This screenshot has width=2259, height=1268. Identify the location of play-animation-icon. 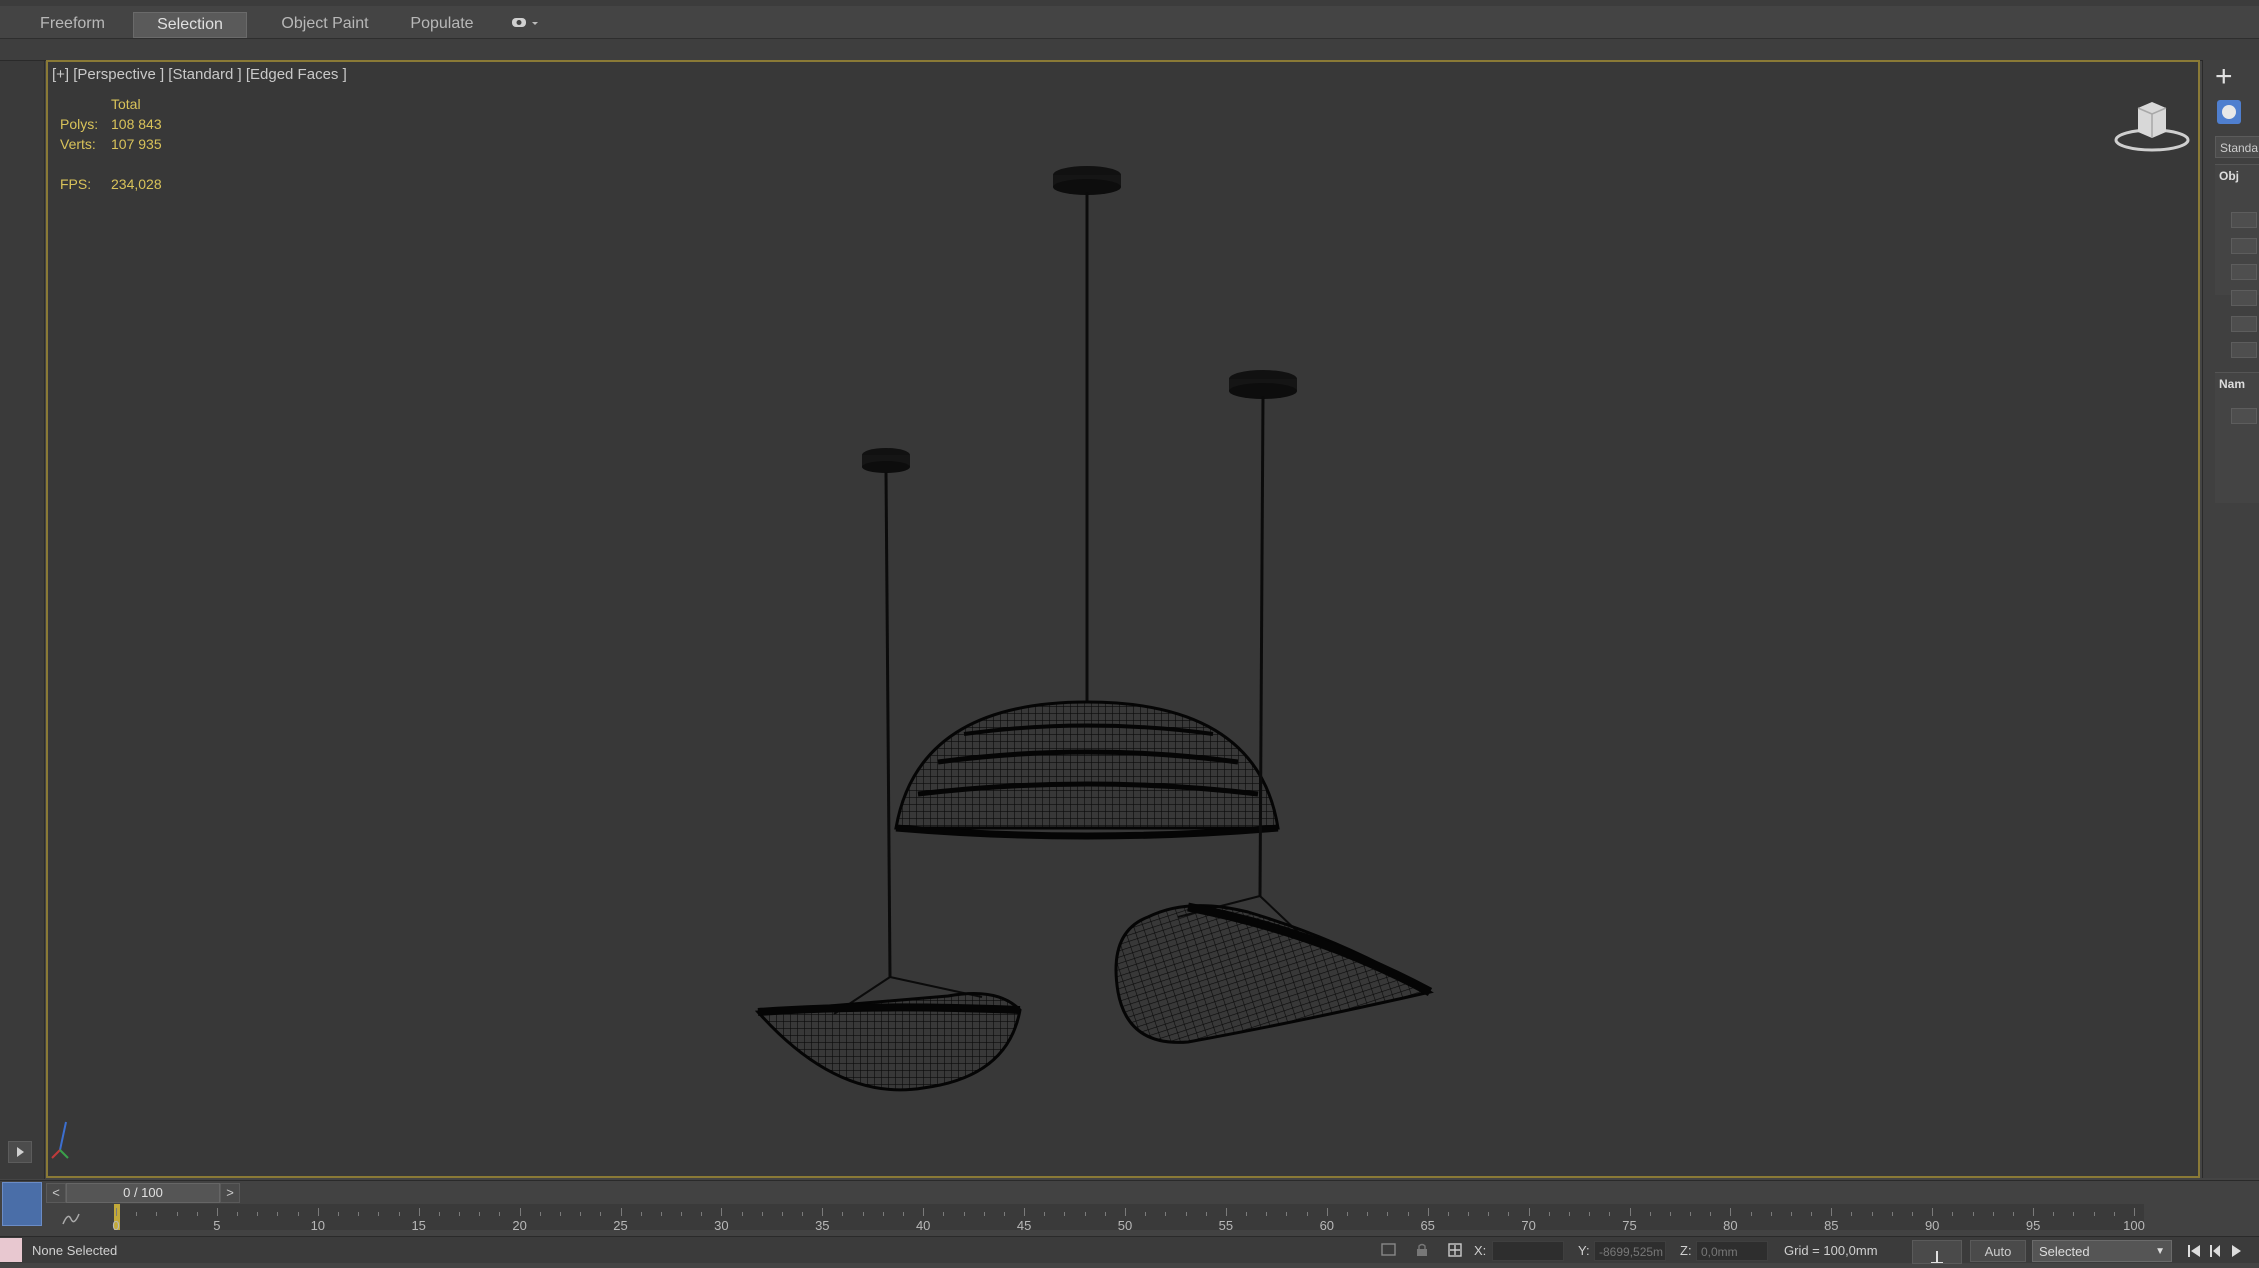
(2236, 1251).